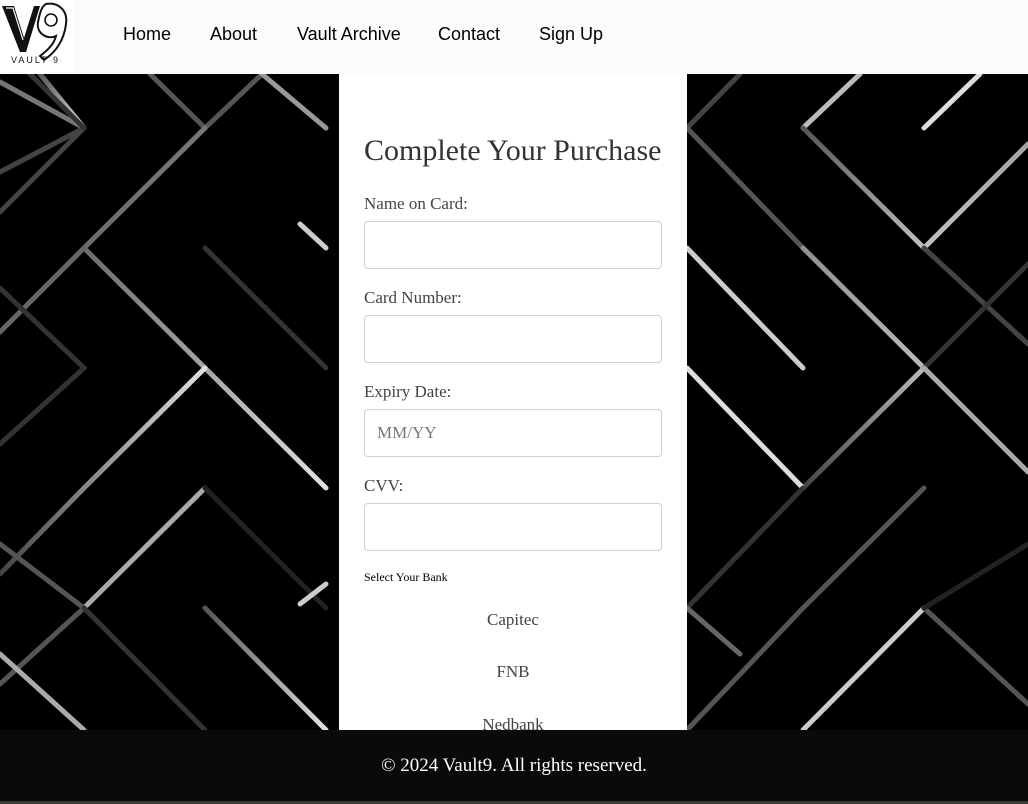 Image resolution: width=1028 pixels, height=804 pixels. What do you see at coordinates (513, 672) in the screenshot?
I see `bank-option-fnb: FNB` at bounding box center [513, 672].